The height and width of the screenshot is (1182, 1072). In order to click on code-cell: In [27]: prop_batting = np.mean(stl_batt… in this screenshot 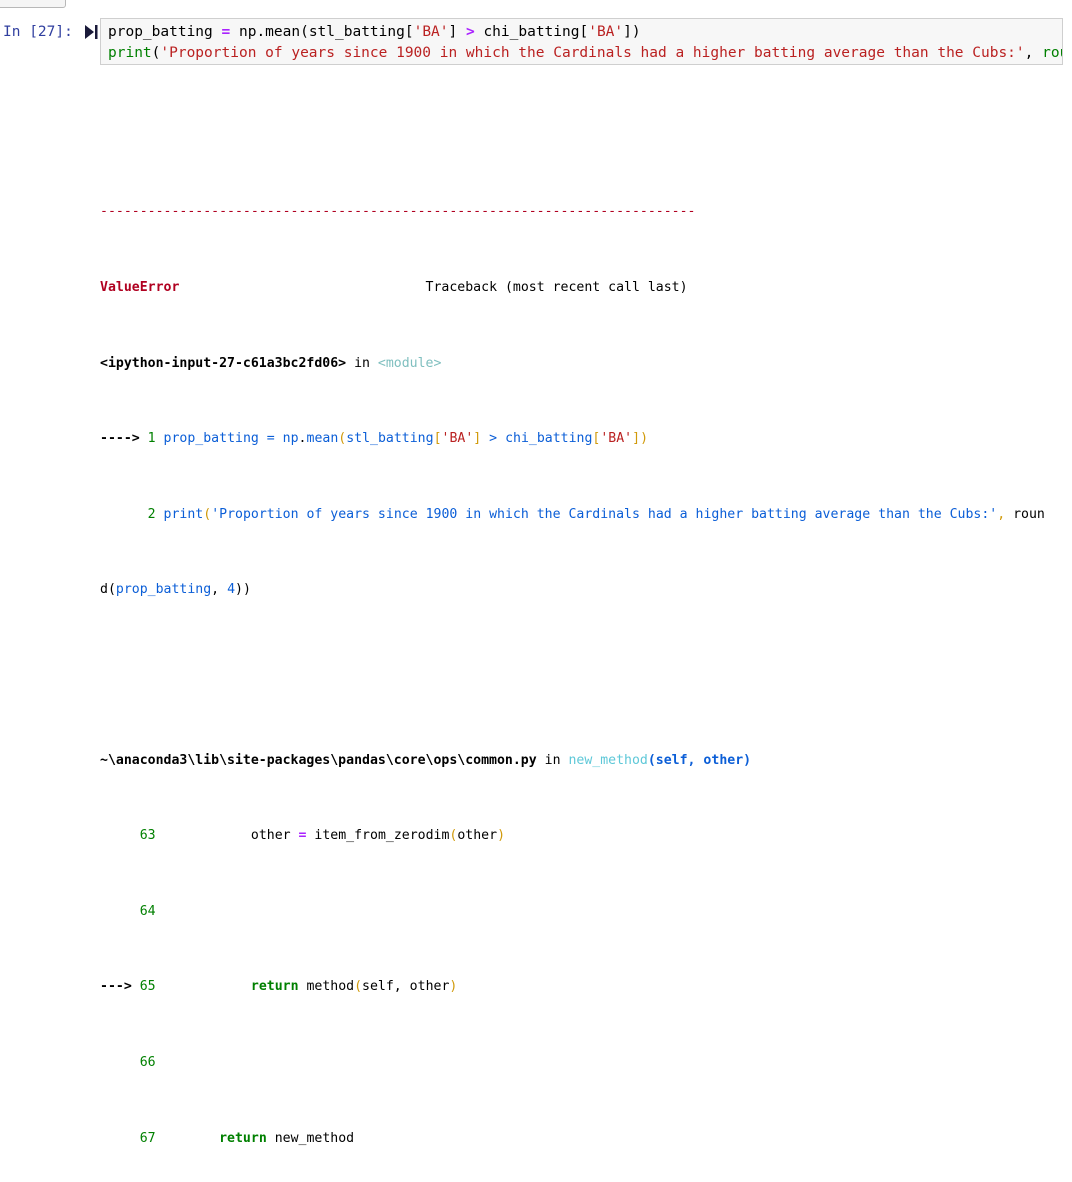, I will do `click(536, 40)`.